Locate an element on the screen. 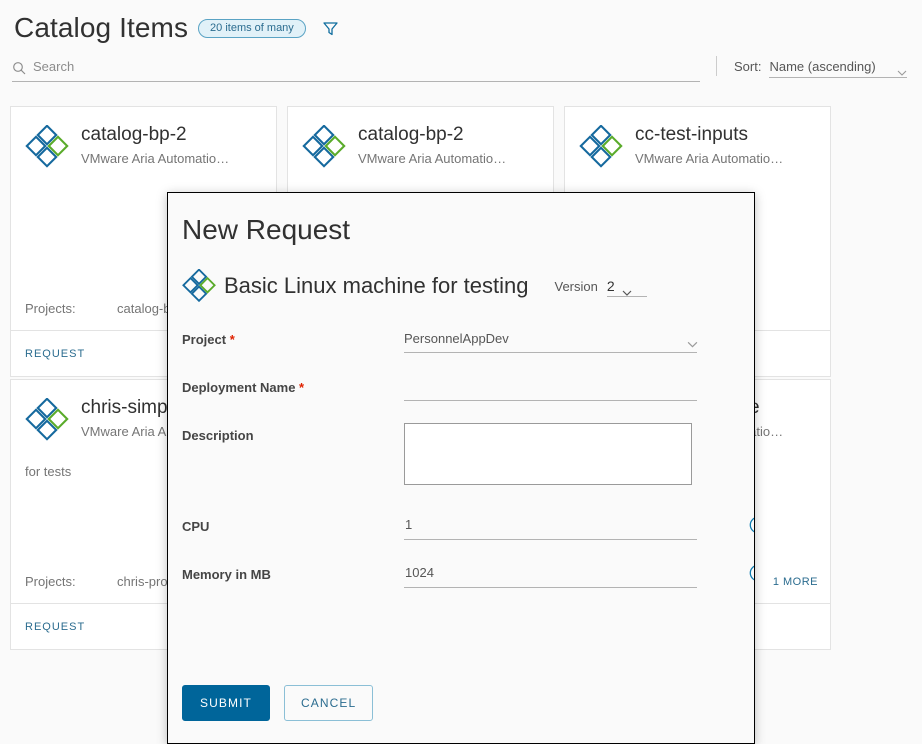 Image resolution: width=922 pixels, height=744 pixels. deployment-name-input is located at coordinates (550, 388).